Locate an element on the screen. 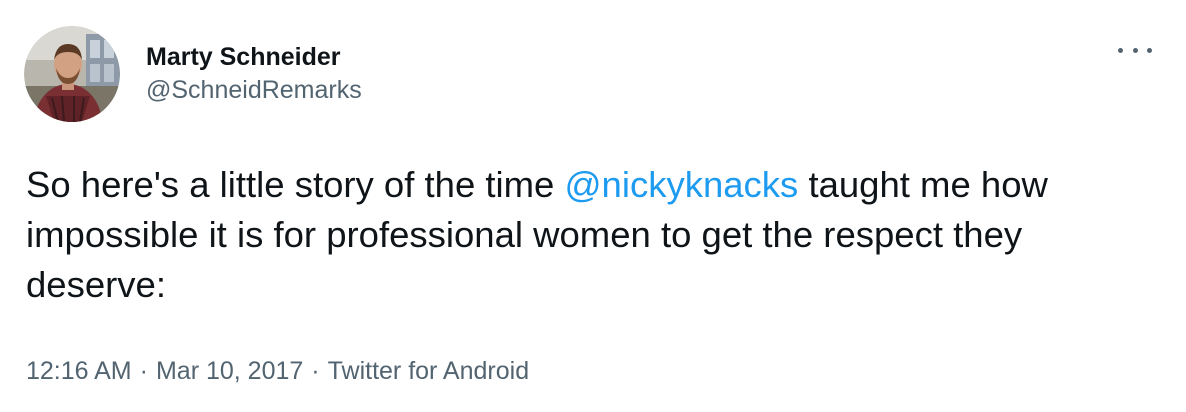 This screenshot has height=412, width=1186. more-options-button is located at coordinates (1135, 50).